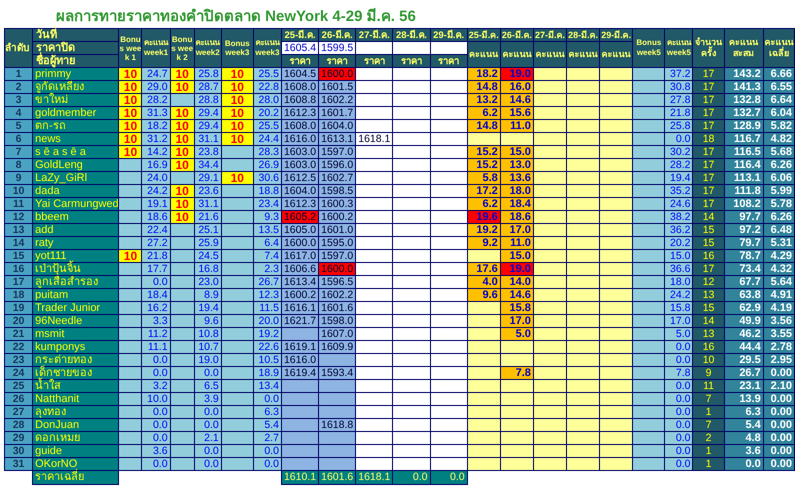 The width and height of the screenshot is (795, 495). I want to click on table-cell: 26, so click(18, 399).